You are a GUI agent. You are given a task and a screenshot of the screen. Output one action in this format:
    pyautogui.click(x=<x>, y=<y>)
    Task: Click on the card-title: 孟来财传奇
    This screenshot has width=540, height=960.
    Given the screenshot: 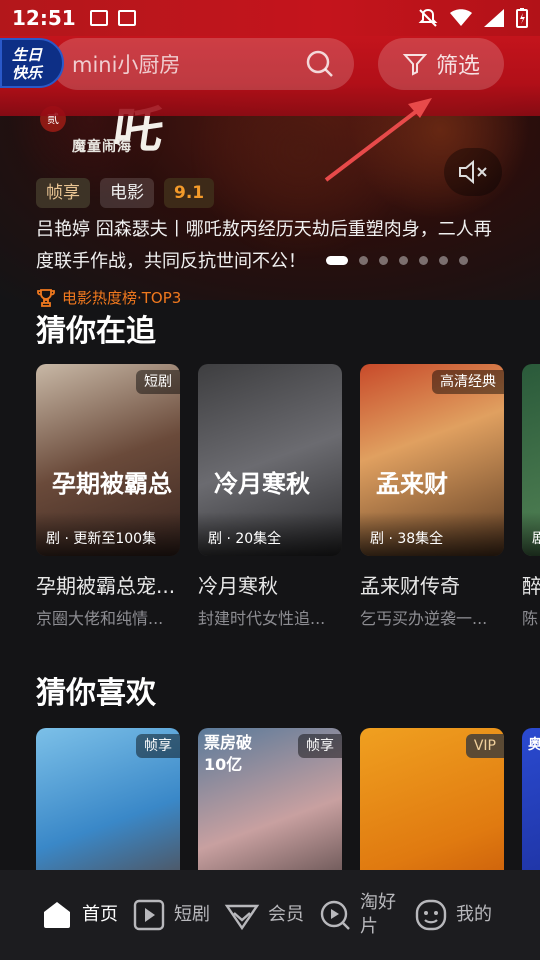 What is the action you would take?
    pyautogui.click(x=432, y=584)
    